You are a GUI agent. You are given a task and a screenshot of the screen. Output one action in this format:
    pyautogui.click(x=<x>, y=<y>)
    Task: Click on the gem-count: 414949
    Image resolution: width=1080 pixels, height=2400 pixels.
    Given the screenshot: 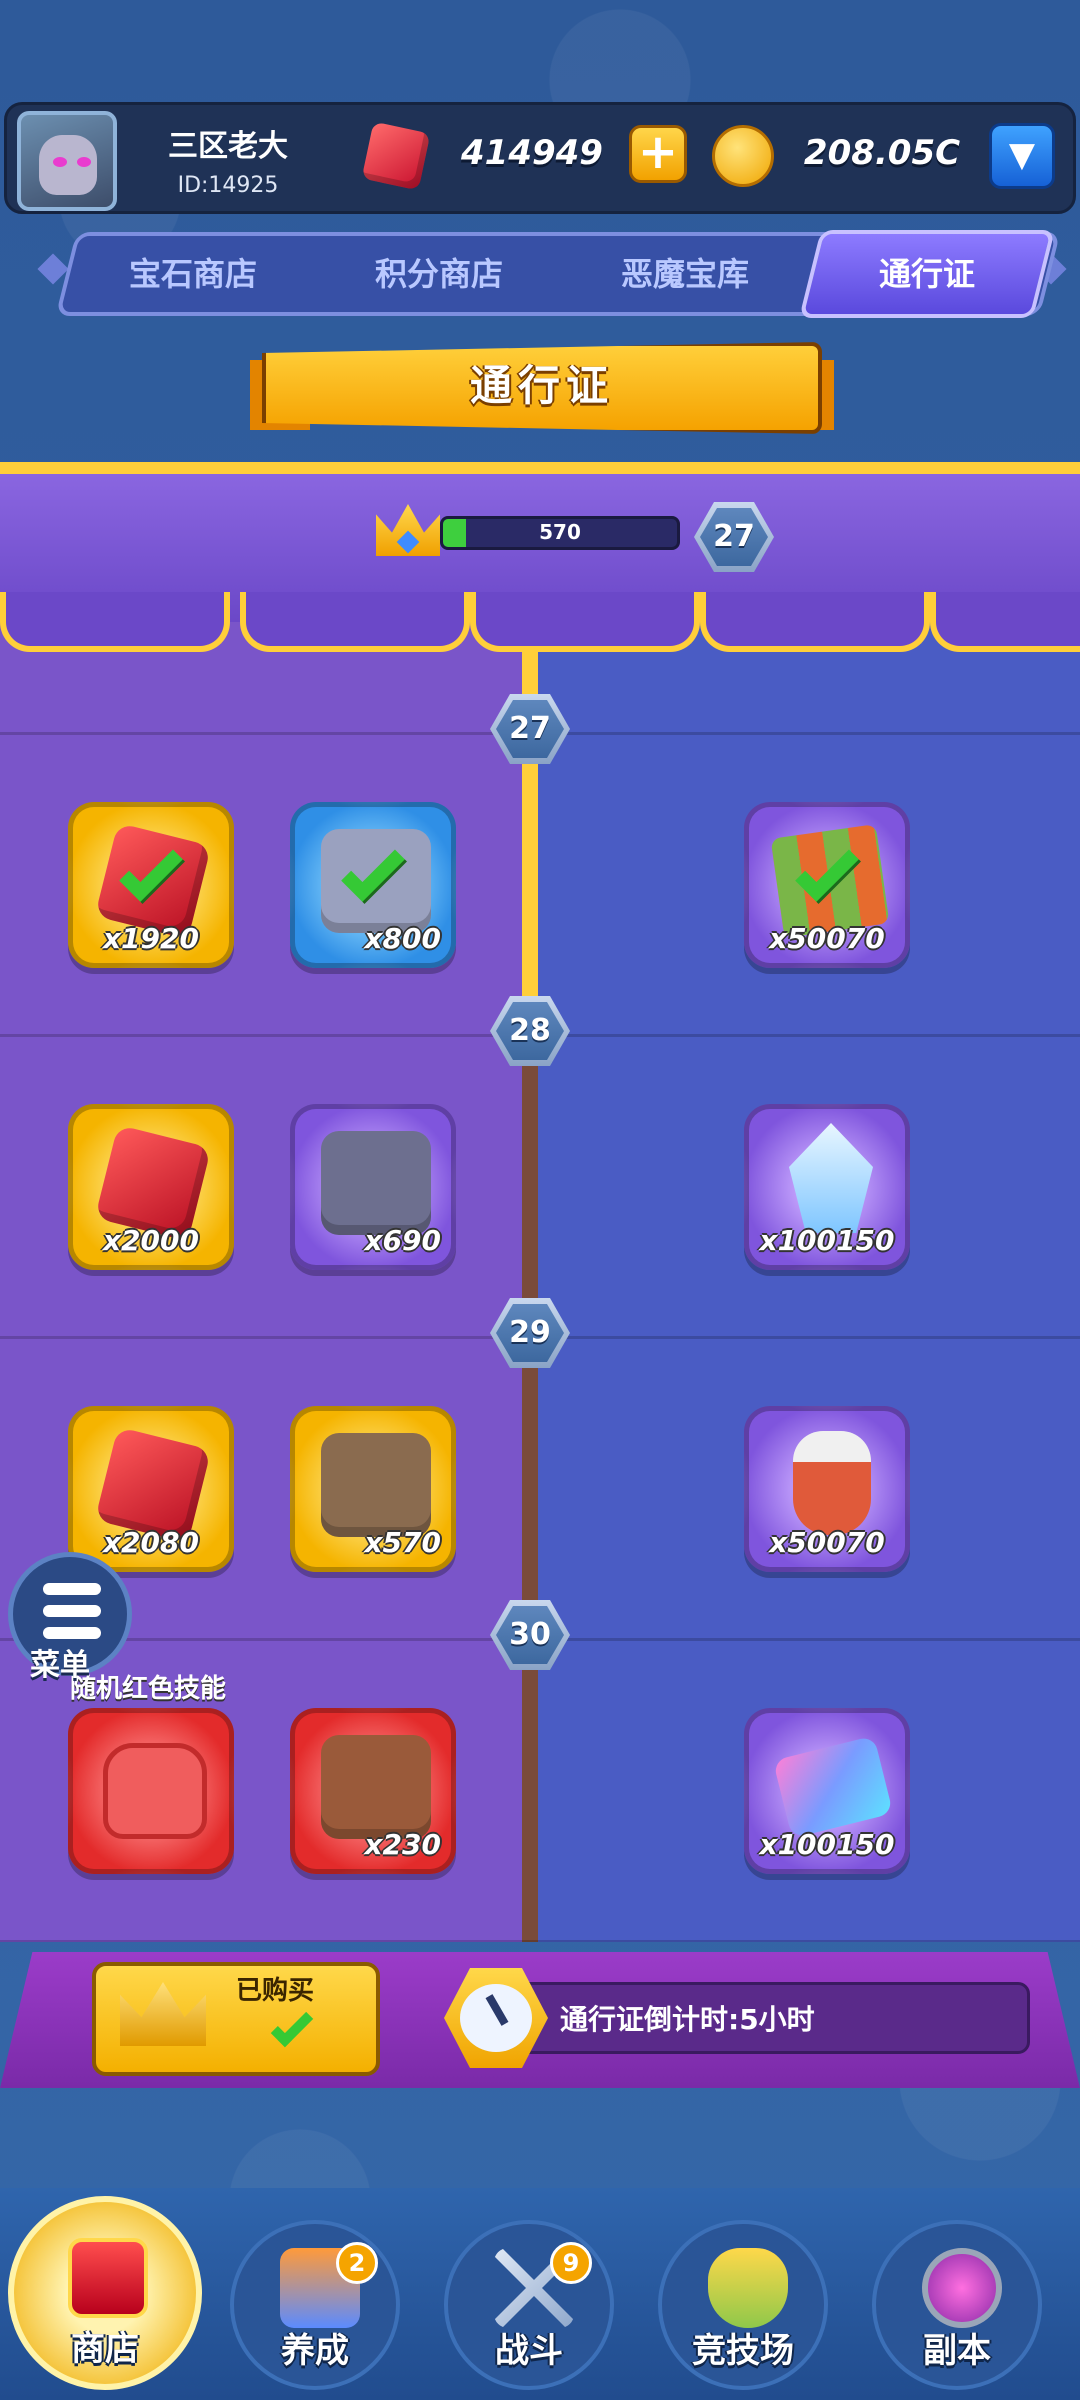 What is the action you would take?
    pyautogui.click(x=532, y=153)
    